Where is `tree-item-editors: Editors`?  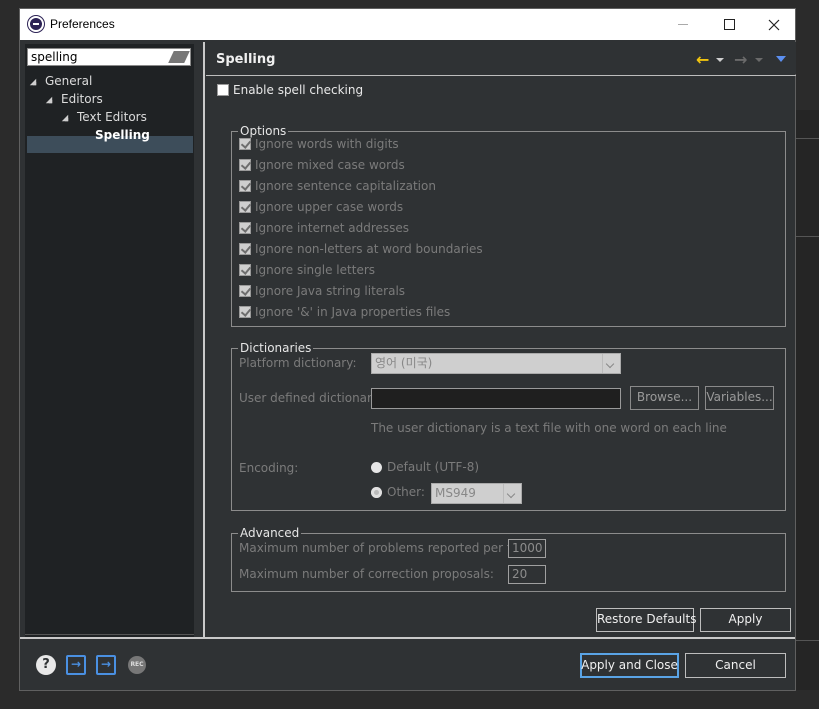
tree-item-editors: Editors is located at coordinates (74, 99).